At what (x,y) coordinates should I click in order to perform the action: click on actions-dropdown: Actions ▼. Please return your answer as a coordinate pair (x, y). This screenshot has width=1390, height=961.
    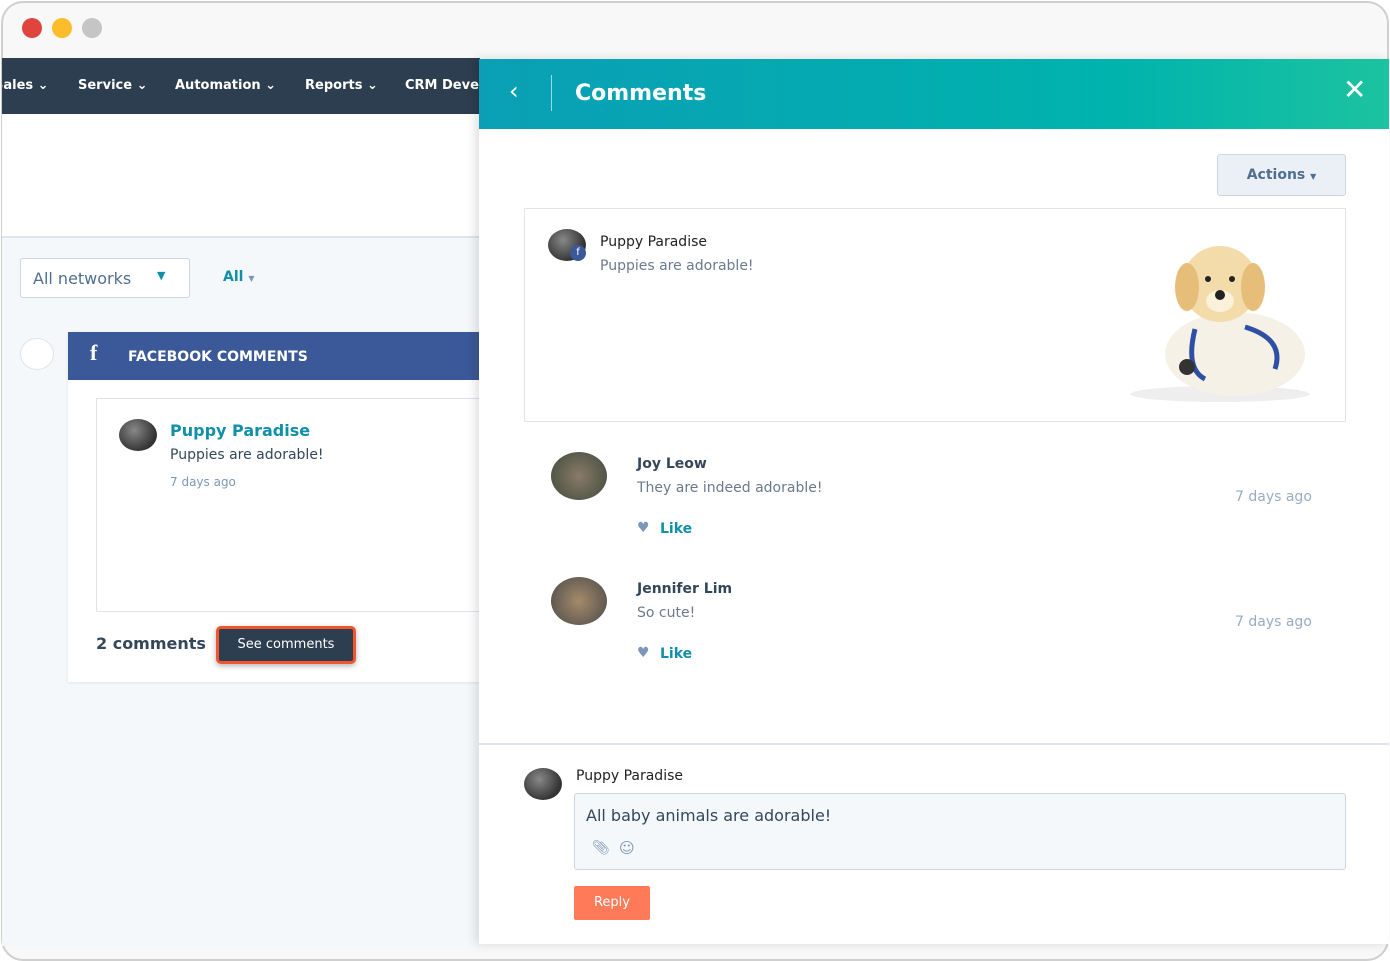
    Looking at the image, I should click on (1281, 175).